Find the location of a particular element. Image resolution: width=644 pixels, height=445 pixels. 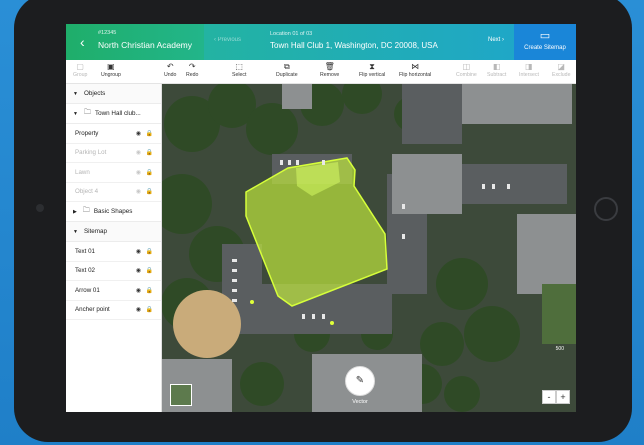

layer-label: Property is located at coordinates (87, 133).